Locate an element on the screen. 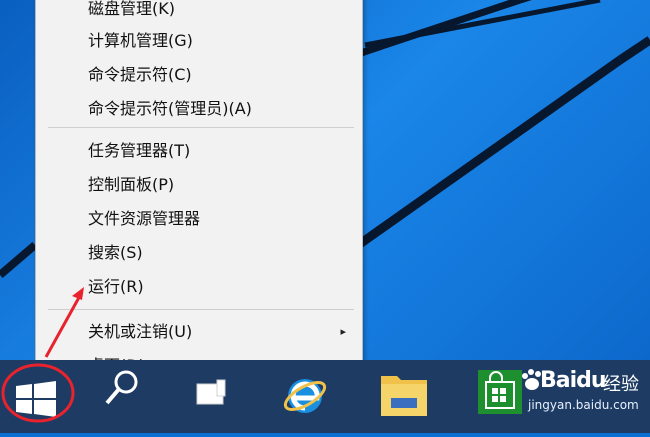  menu-item-disk-management: 磁盘管理(K) is located at coordinates (199, 12).